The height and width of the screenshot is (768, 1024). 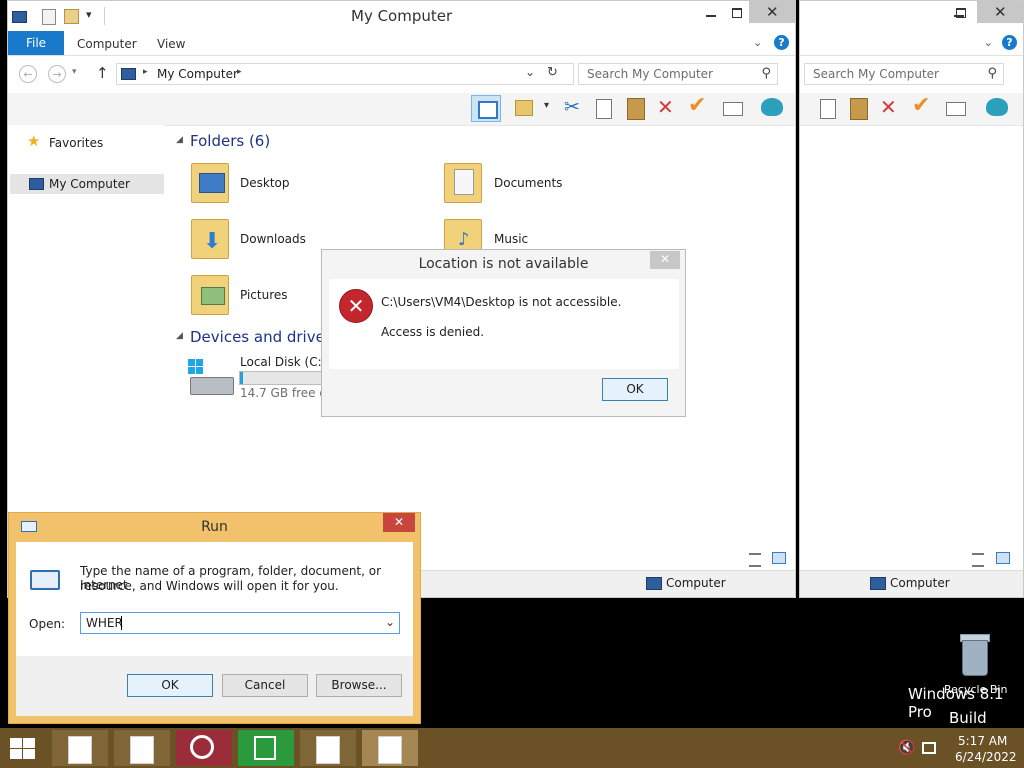 What do you see at coordinates (71, 16) in the screenshot?
I see `new-folder-icon` at bounding box center [71, 16].